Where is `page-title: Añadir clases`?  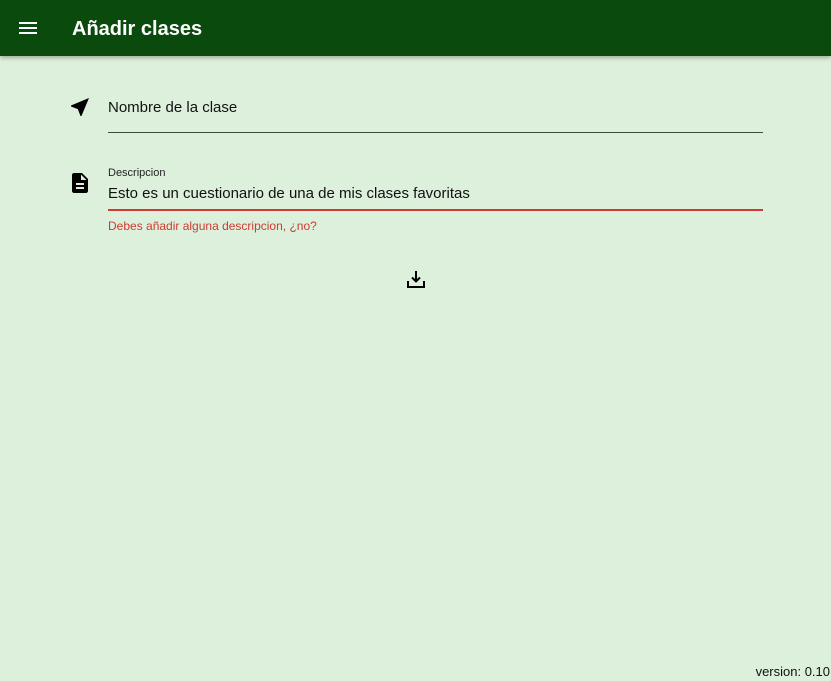 page-title: Añadir clases is located at coordinates (137, 29).